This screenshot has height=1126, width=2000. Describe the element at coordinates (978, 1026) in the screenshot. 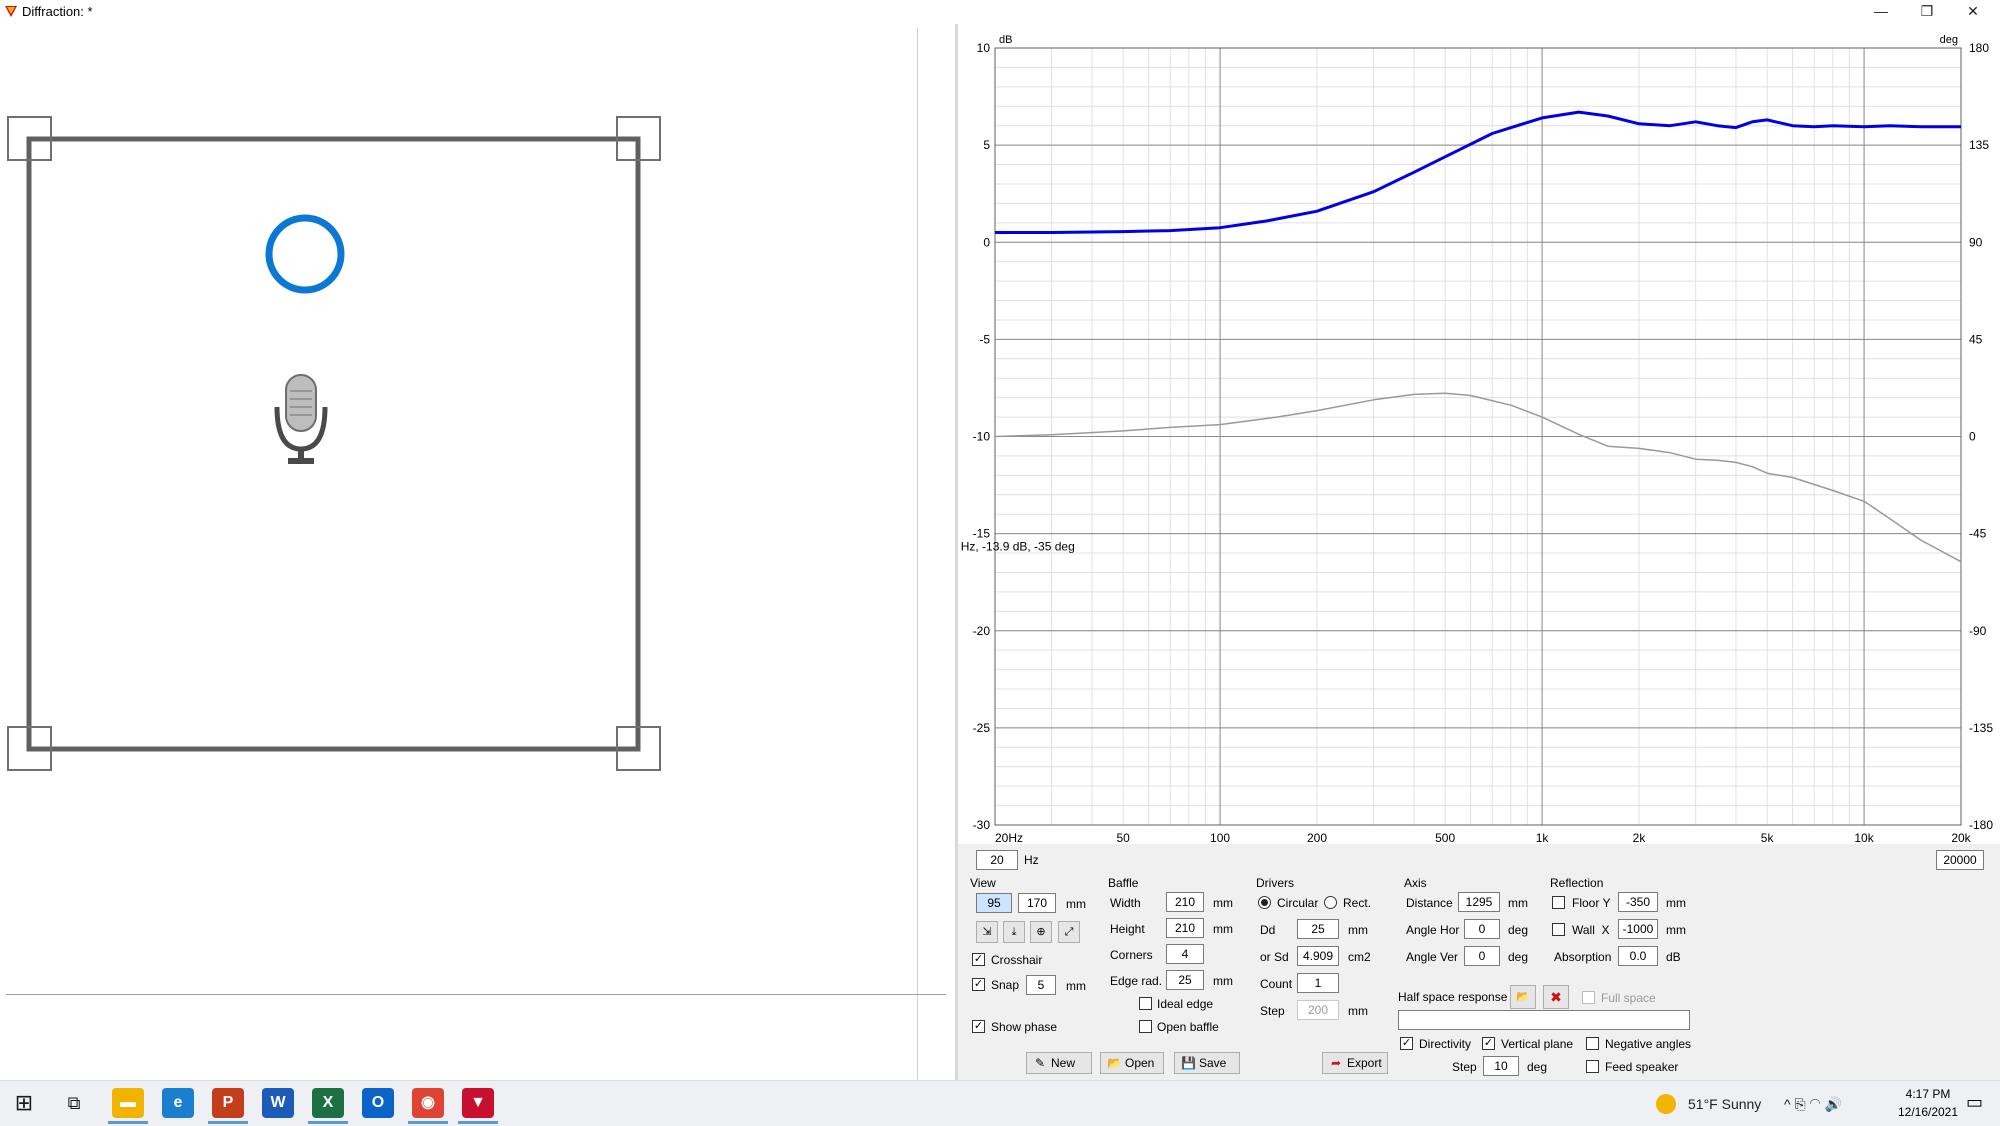

I see `show-phase-checkbox: ✓` at that location.